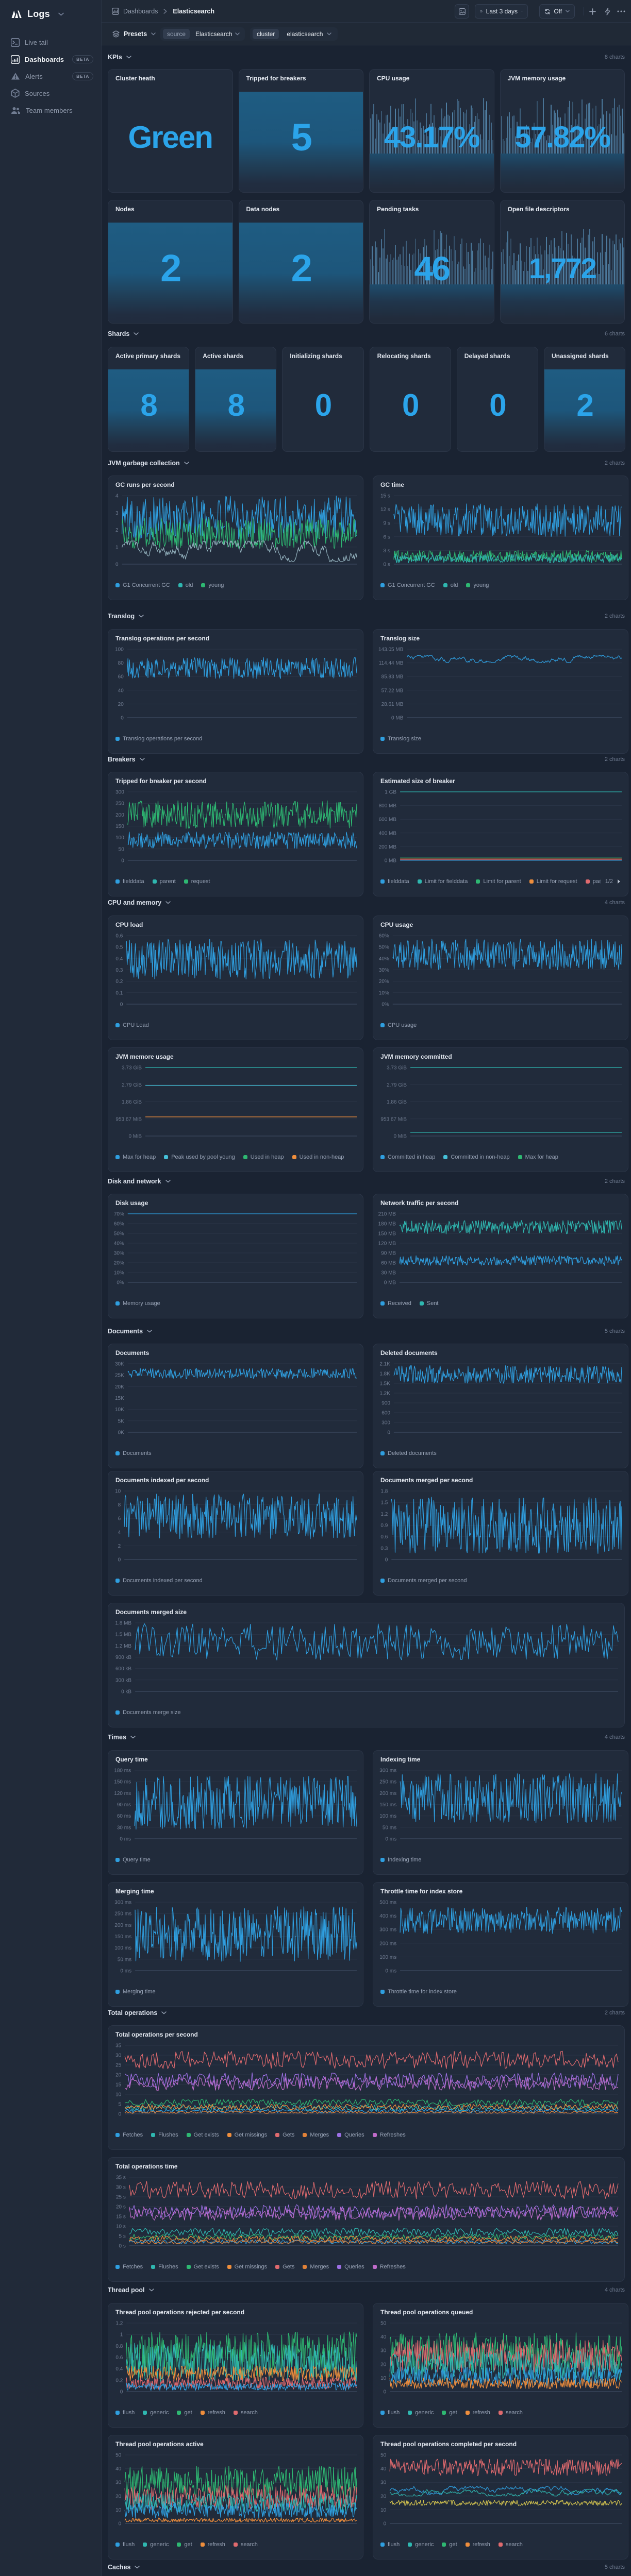 This screenshot has height=2576, width=631. What do you see at coordinates (121, 1421) in the screenshot?
I see `svg-text: 5K` at bounding box center [121, 1421].